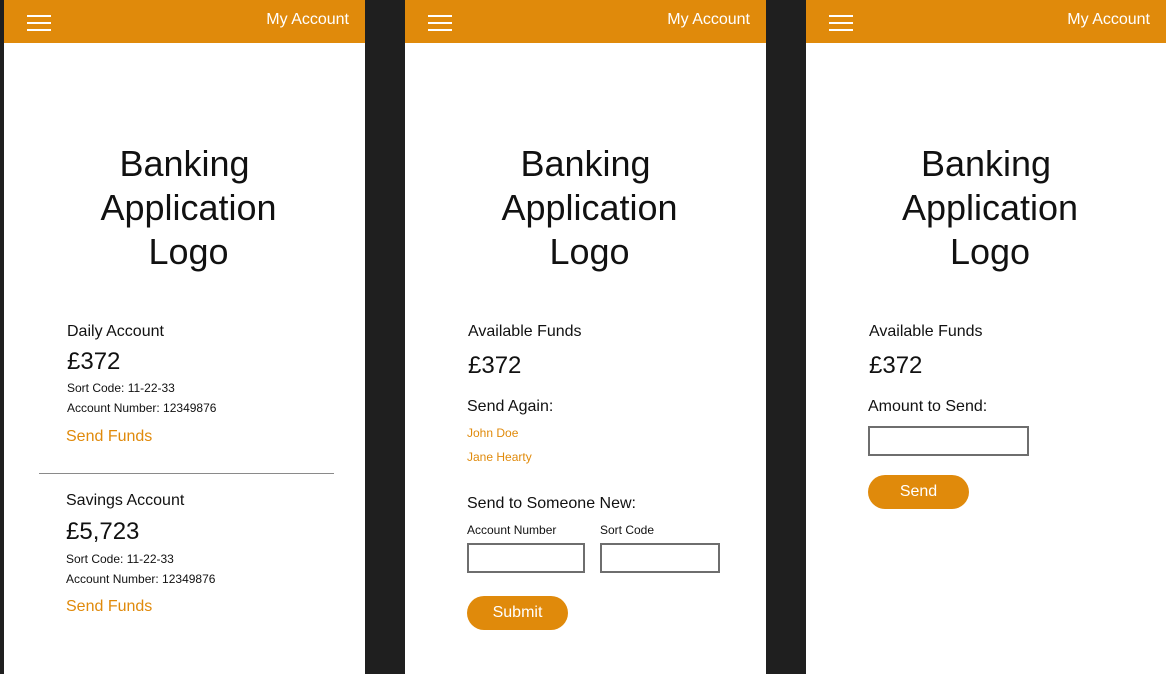 This screenshot has width=1166, height=674. I want to click on account-number-input, so click(526, 558).